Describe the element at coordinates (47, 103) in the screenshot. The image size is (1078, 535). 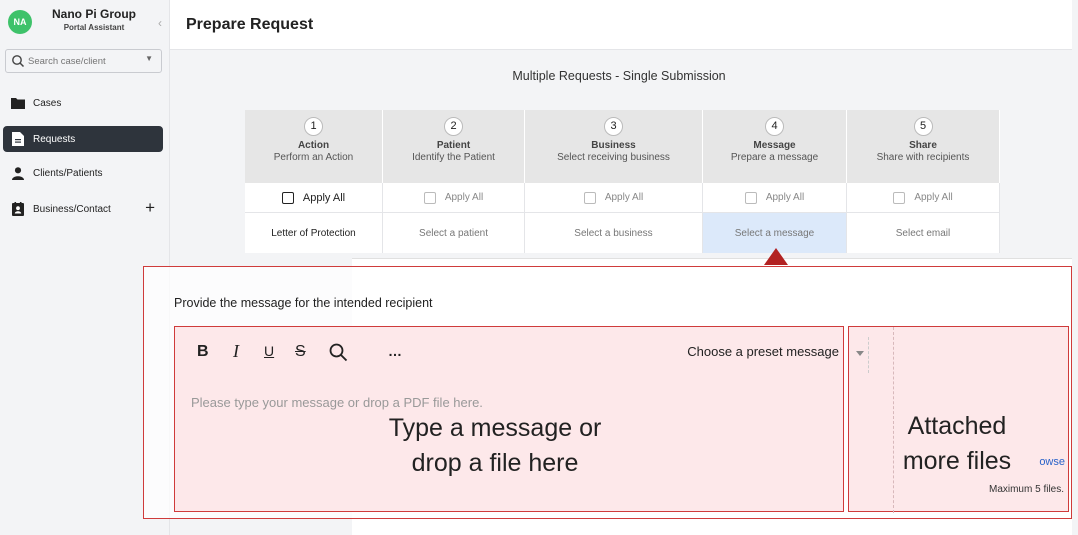
I see `sidebar-item-label: Cases` at that location.